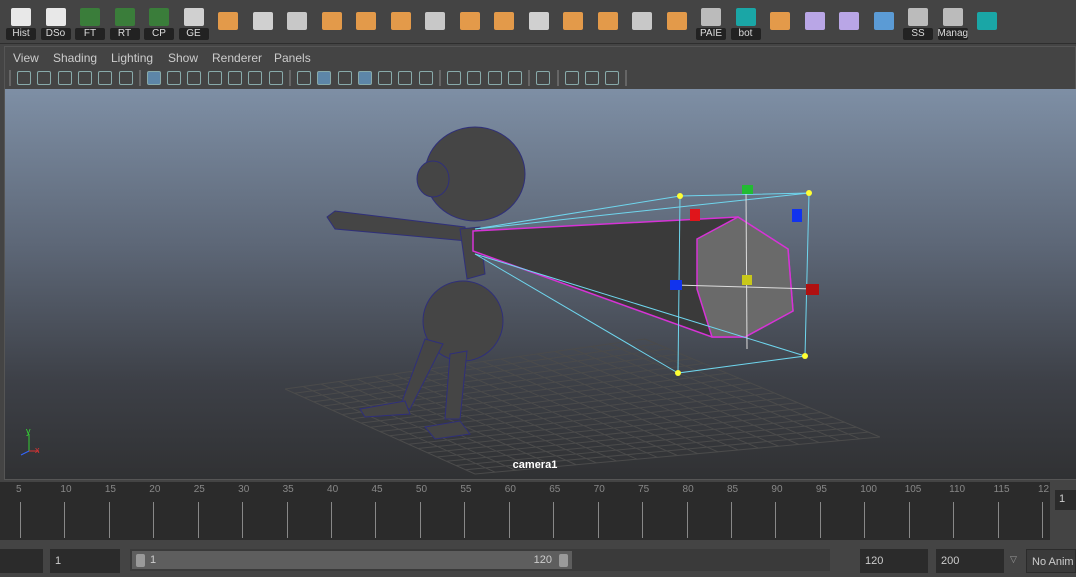  I want to click on shelf-button-bend, so click(884, 22).